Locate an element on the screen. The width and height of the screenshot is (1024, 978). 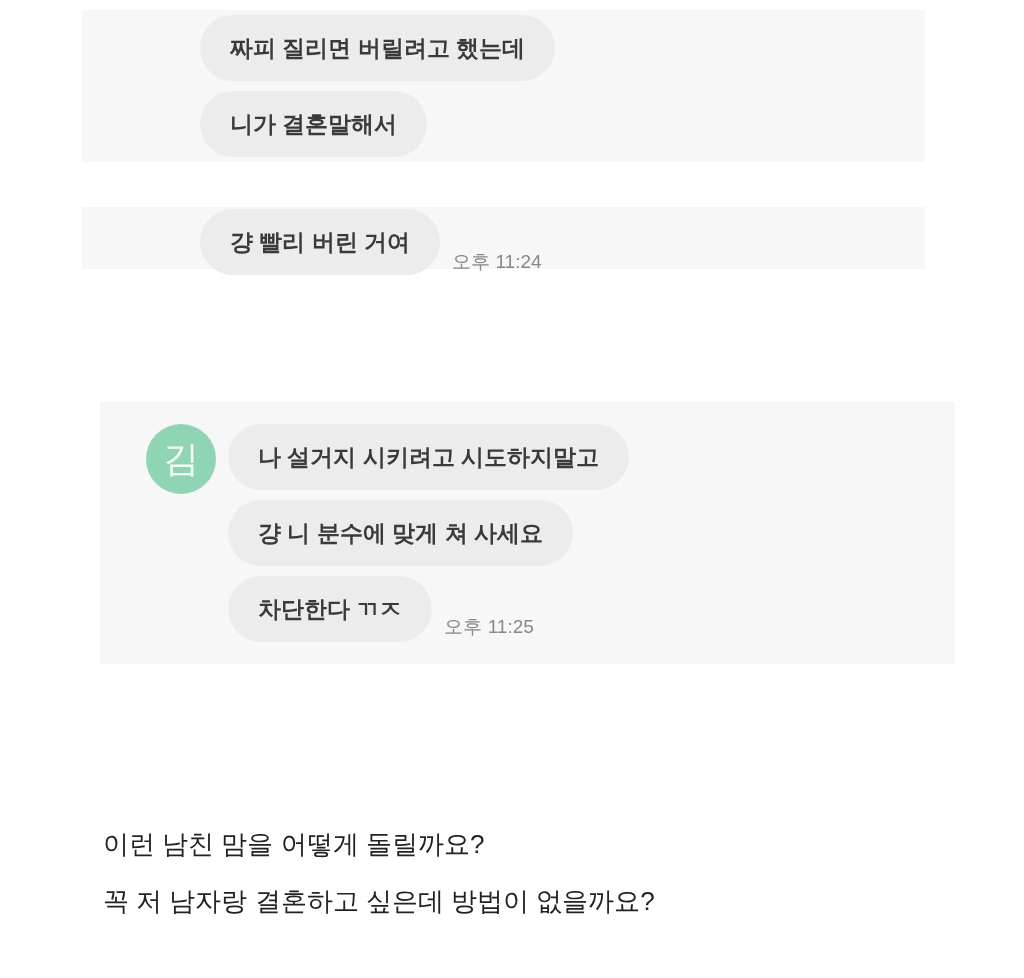
caption-text: 꼭 저 남자랑 결혼하고 싶은데 방법이 없을까요? is located at coordinates (379, 901).